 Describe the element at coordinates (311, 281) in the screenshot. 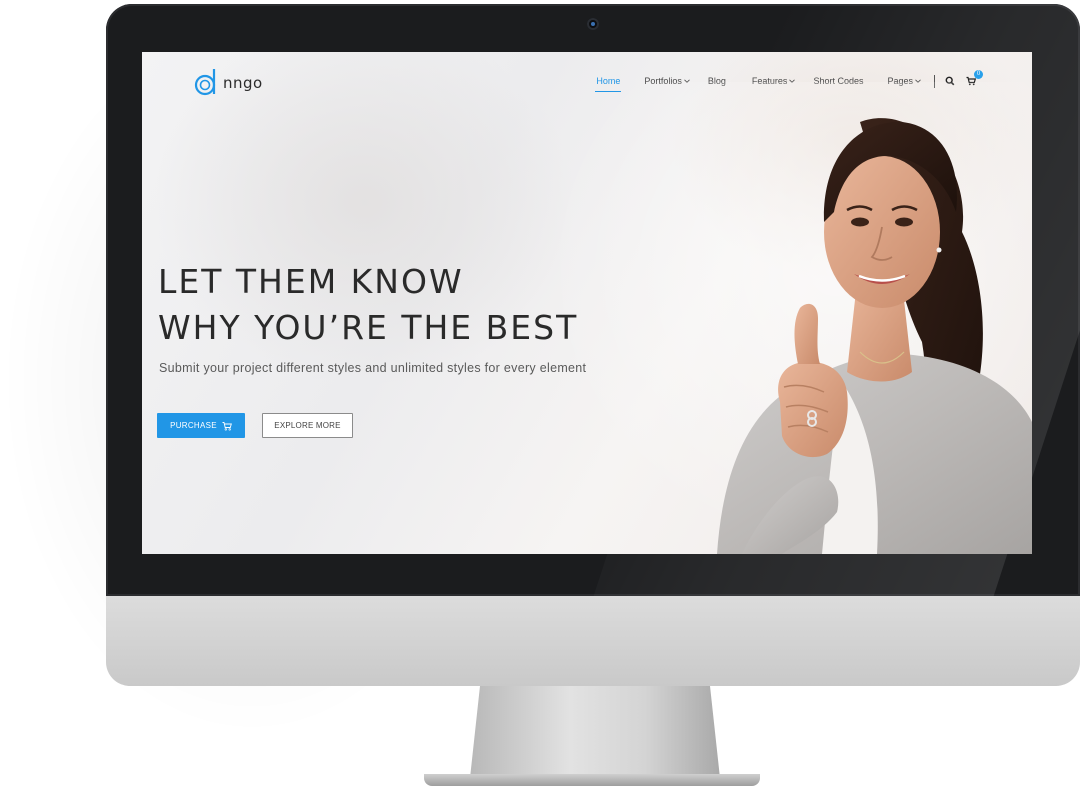

I see `hero-title-line-1: LET THEM KNOW` at that location.